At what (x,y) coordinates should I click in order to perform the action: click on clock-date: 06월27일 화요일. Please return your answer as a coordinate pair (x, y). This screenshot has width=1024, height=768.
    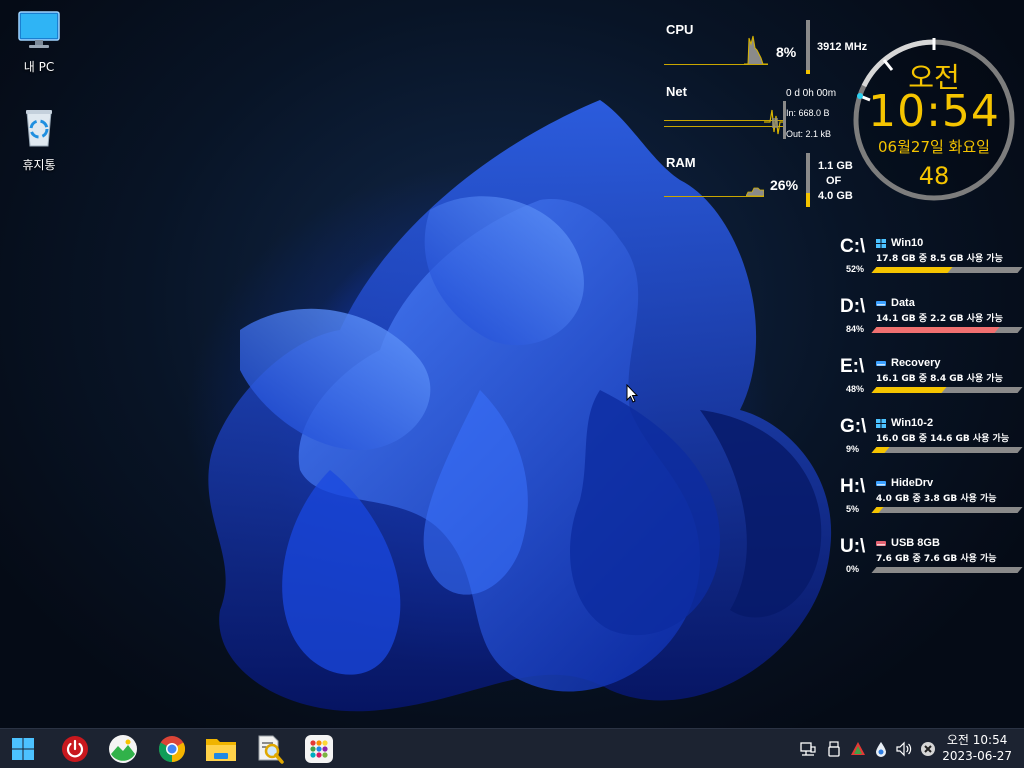
    Looking at the image, I should click on (934, 147).